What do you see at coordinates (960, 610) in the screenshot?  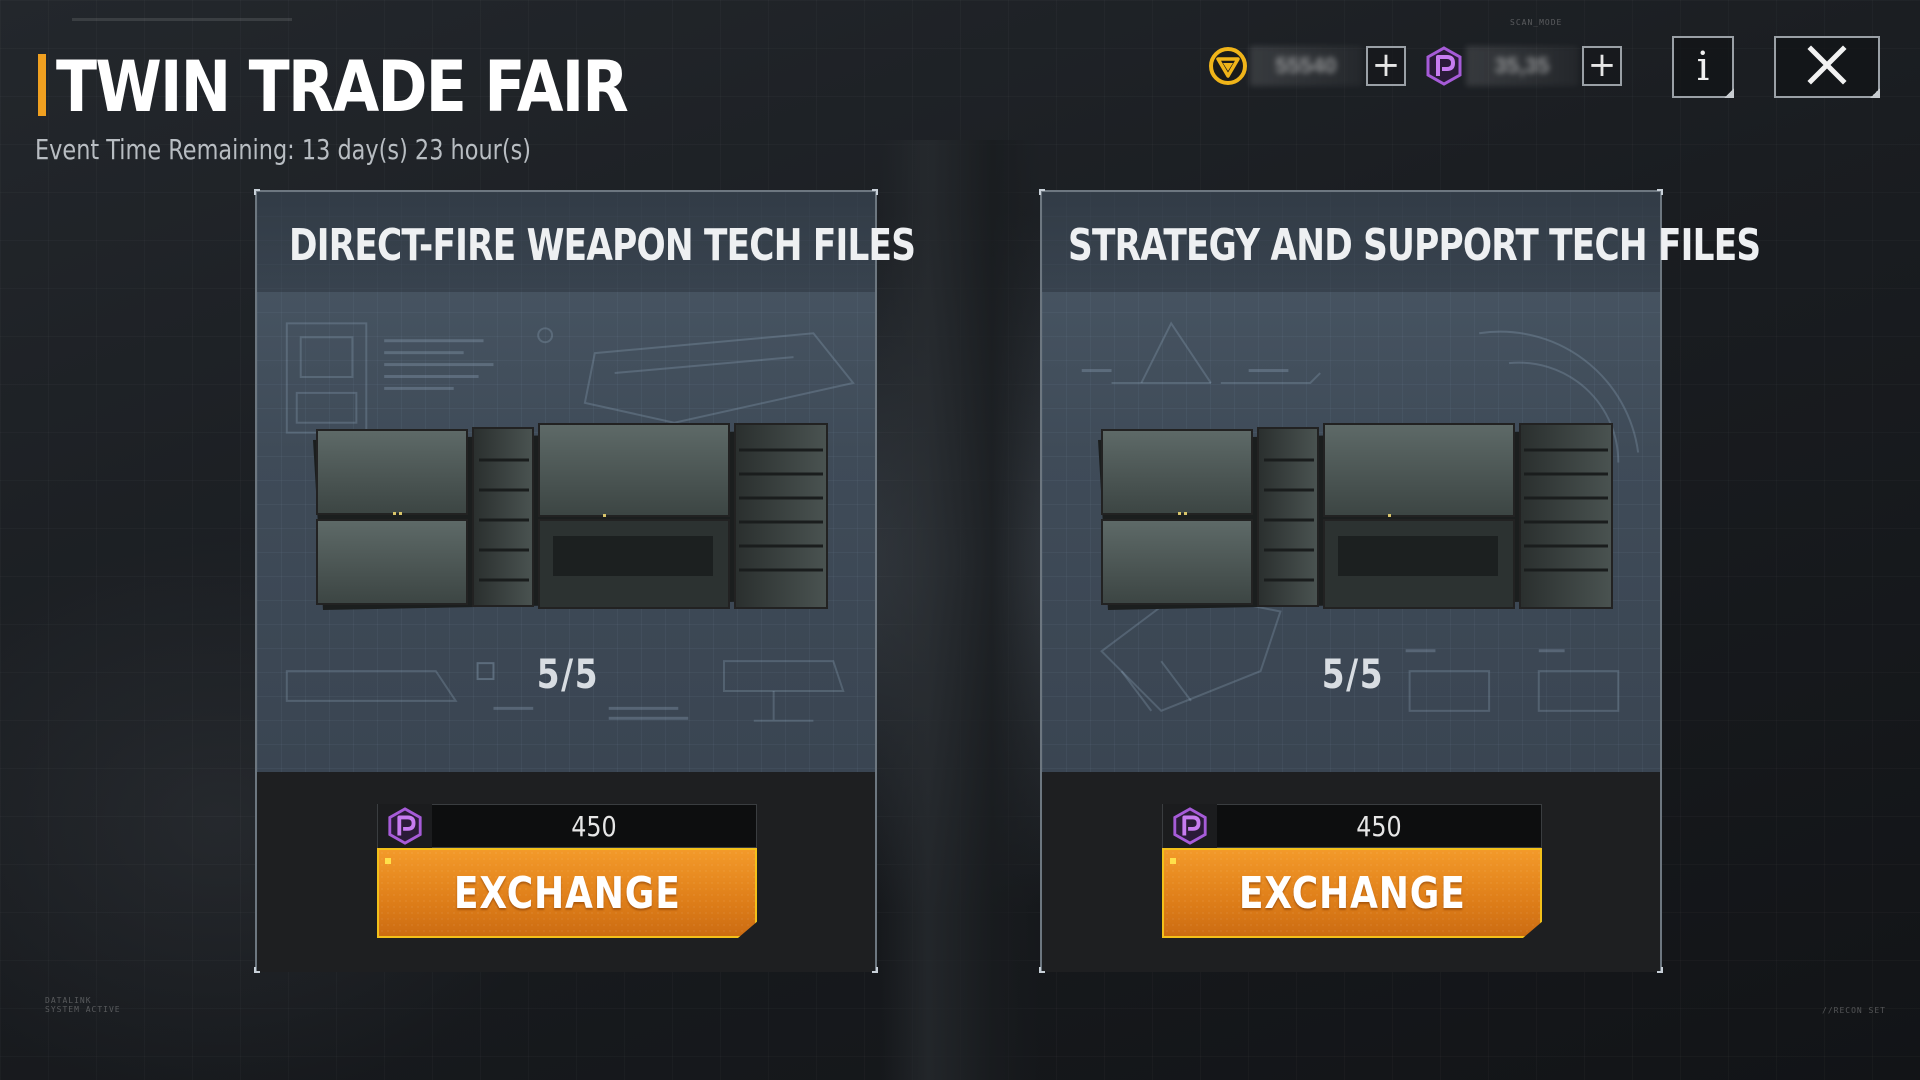 I see `background-structure` at bounding box center [960, 610].